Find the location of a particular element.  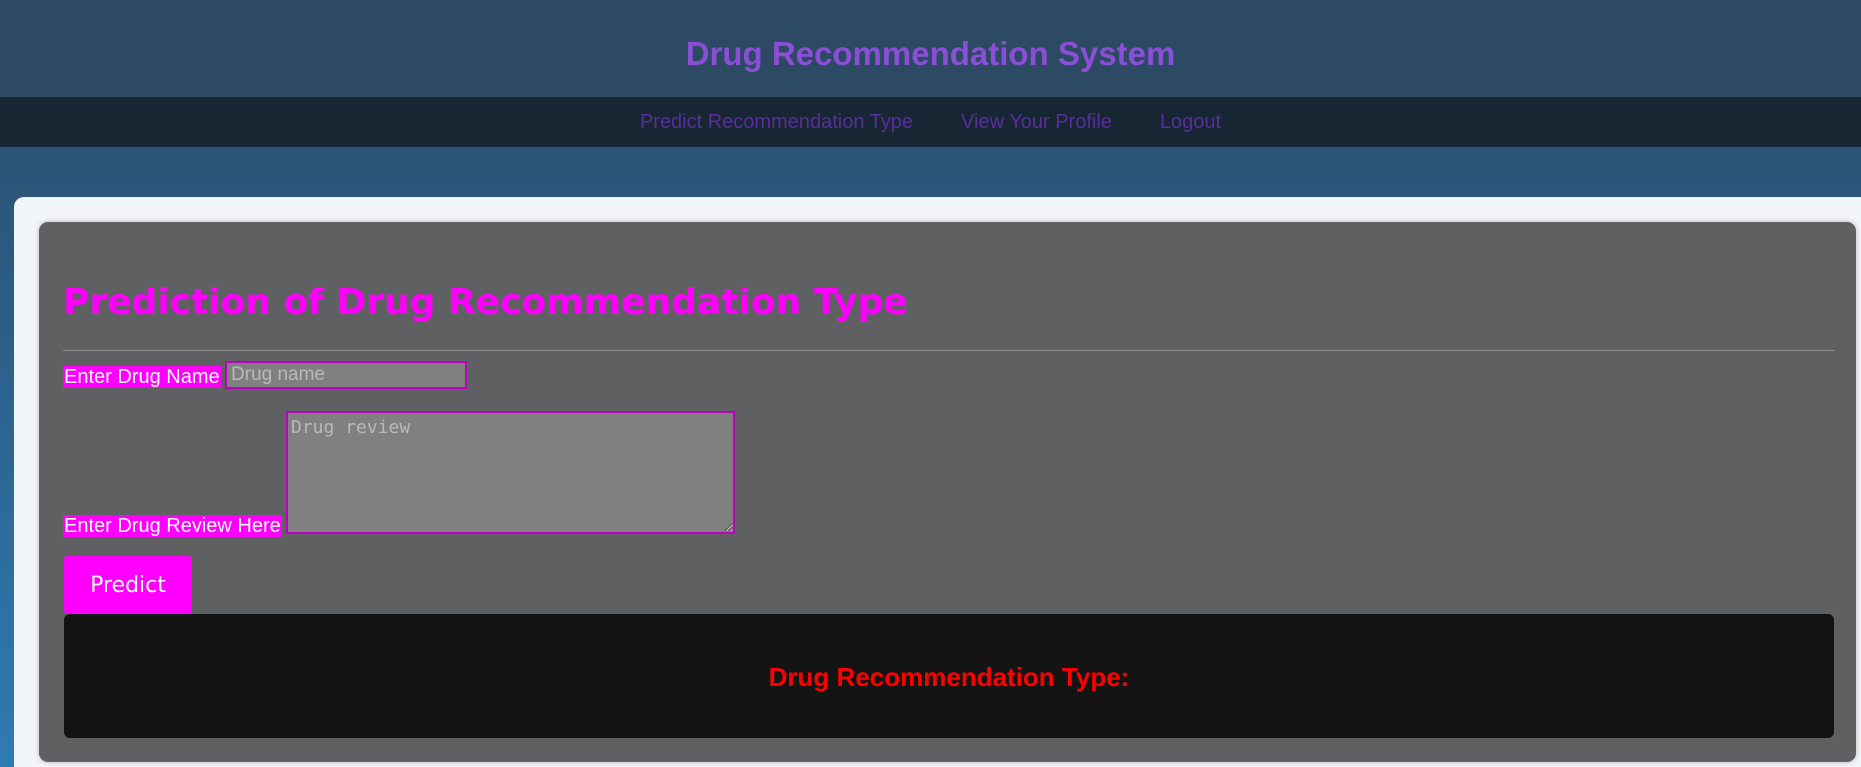

nav-link-predict: Predict Recommendation Type is located at coordinates (776, 122).